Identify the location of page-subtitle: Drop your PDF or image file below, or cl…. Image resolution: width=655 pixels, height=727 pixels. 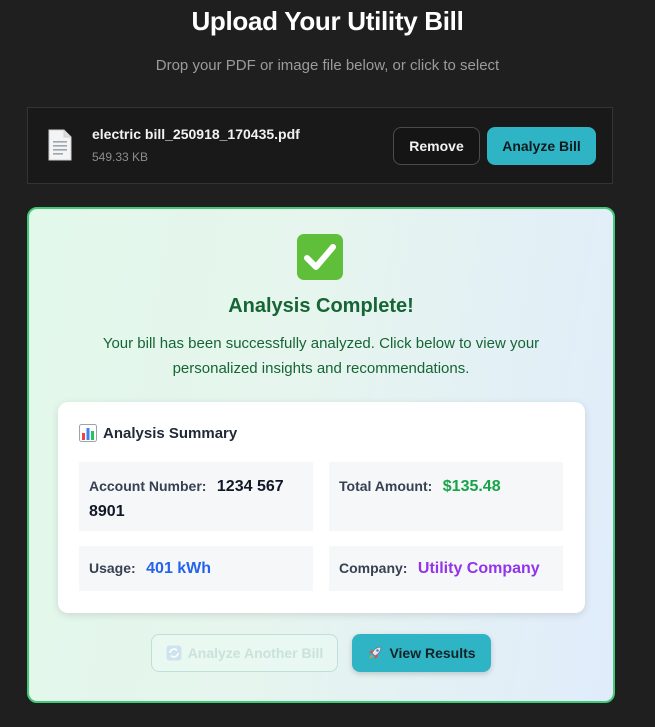
(327, 65).